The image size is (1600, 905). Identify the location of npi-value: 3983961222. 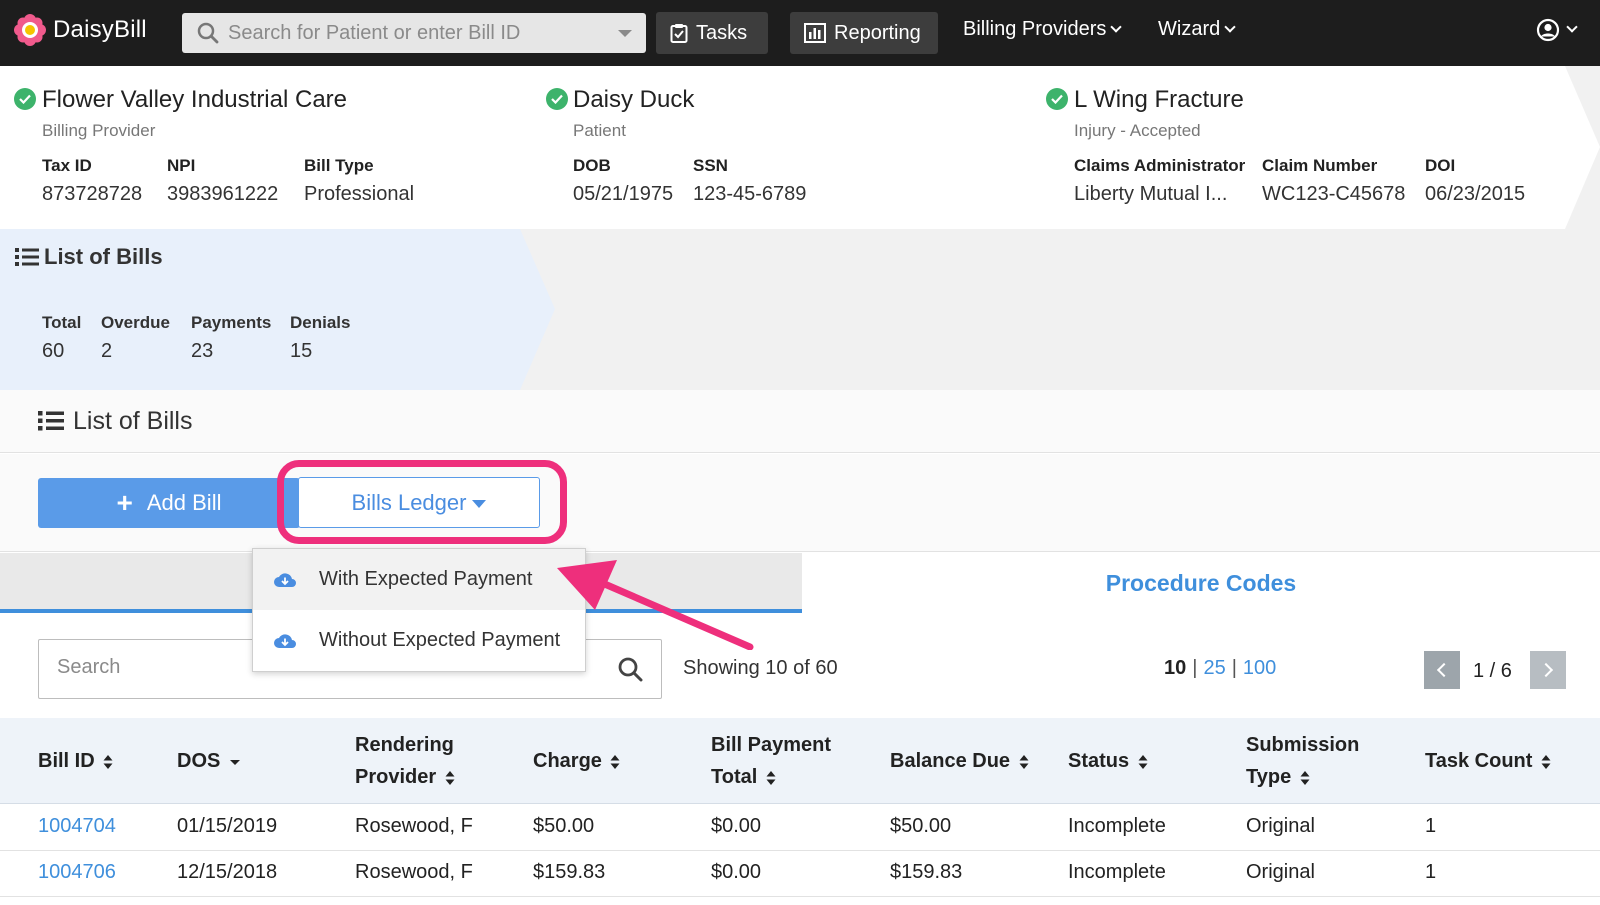
(223, 194).